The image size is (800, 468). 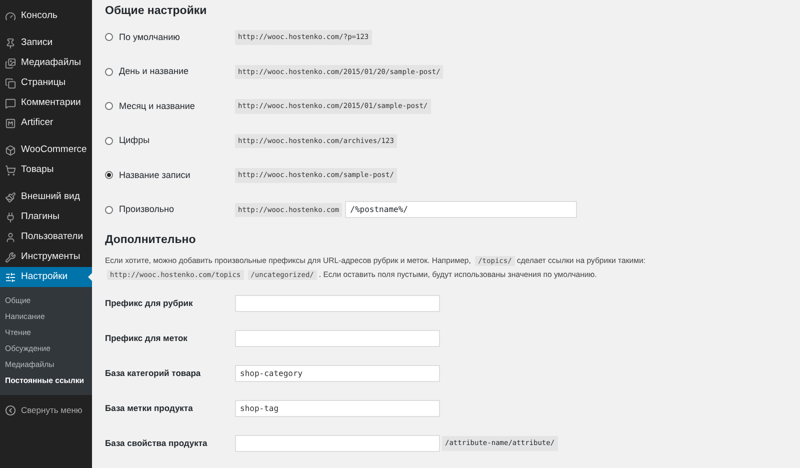 What do you see at coordinates (46, 217) in the screenshot?
I see `sidebar-item: Плагины` at bounding box center [46, 217].